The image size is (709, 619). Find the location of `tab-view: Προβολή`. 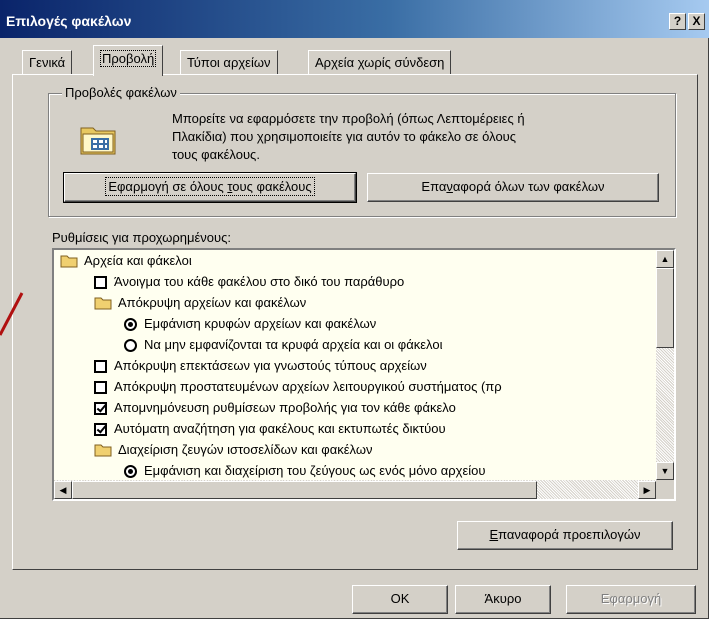

tab-view: Προβολή is located at coordinates (128, 60).